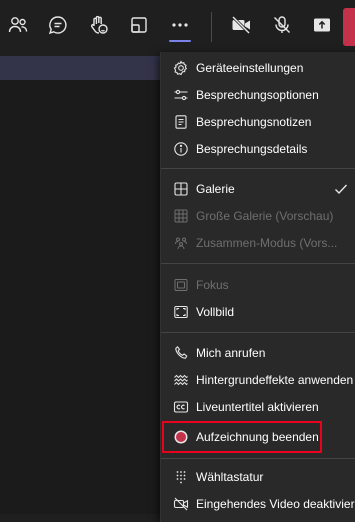  I want to click on menu-item-focus: Fokus, so click(258, 285).